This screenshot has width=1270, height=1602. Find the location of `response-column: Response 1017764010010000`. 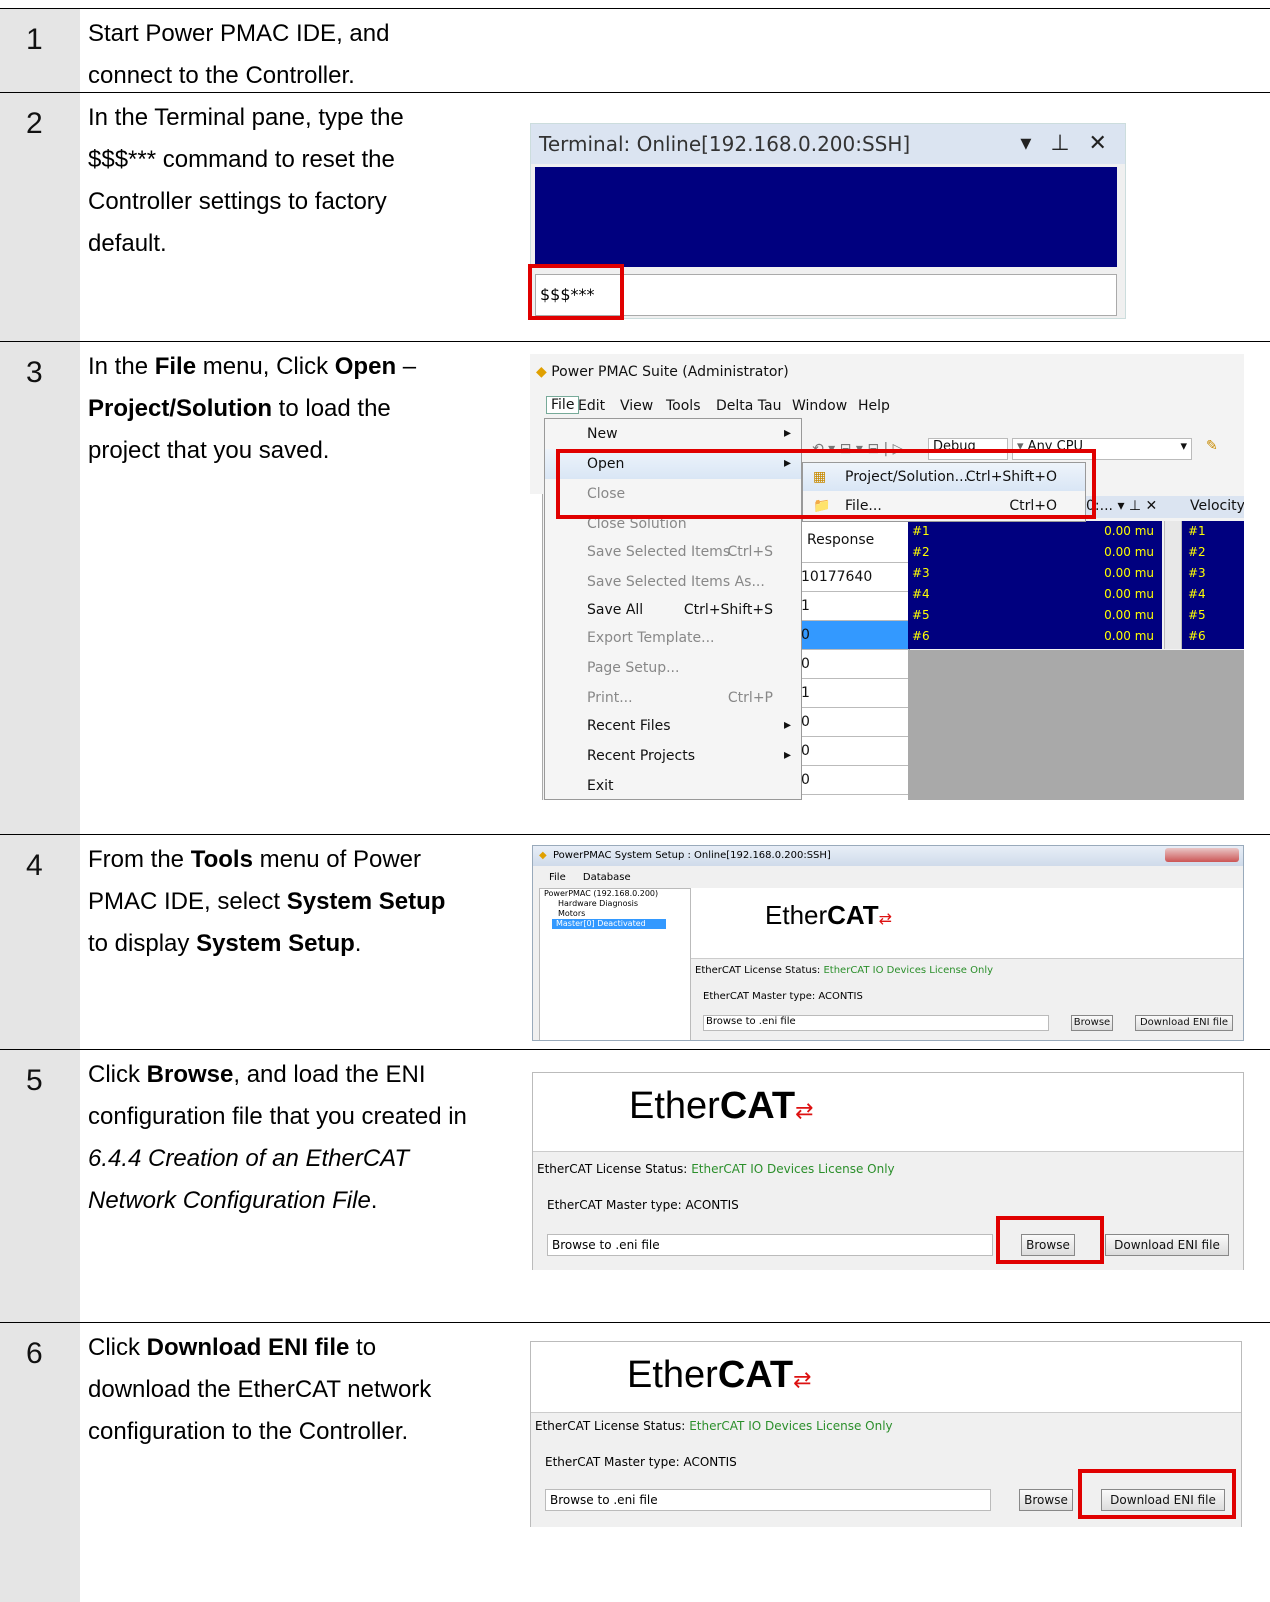

response-column: Response 1017764010010000 is located at coordinates (855, 661).